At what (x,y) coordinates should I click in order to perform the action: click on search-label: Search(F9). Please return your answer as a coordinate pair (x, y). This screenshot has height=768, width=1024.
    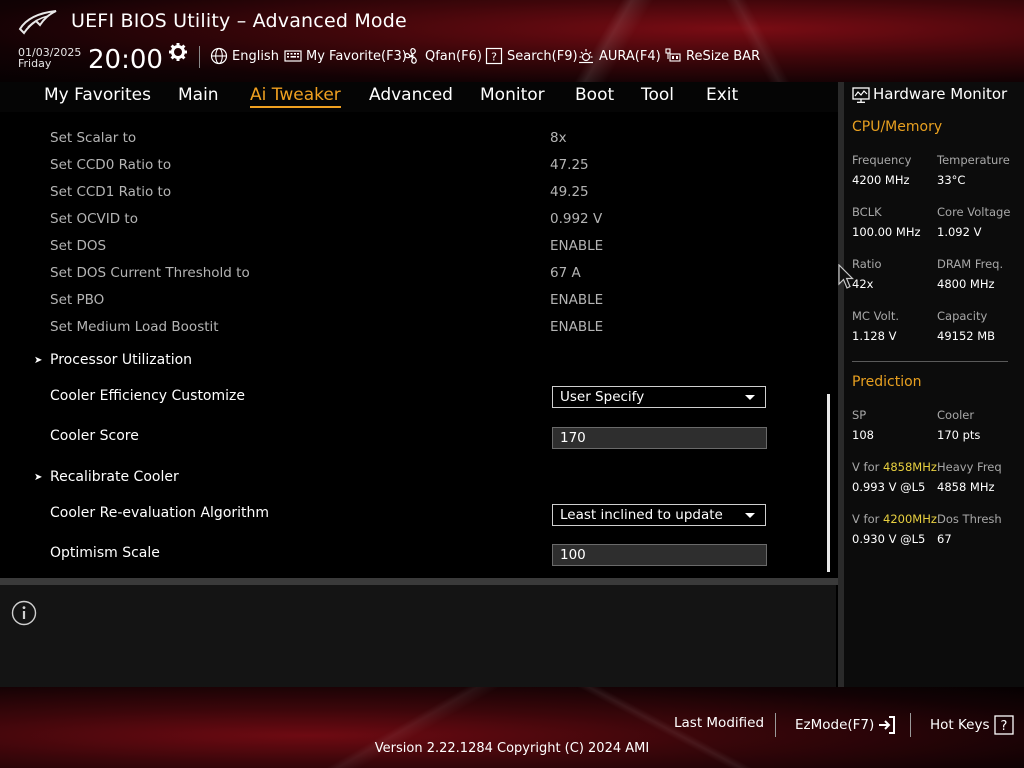
    Looking at the image, I should click on (542, 56).